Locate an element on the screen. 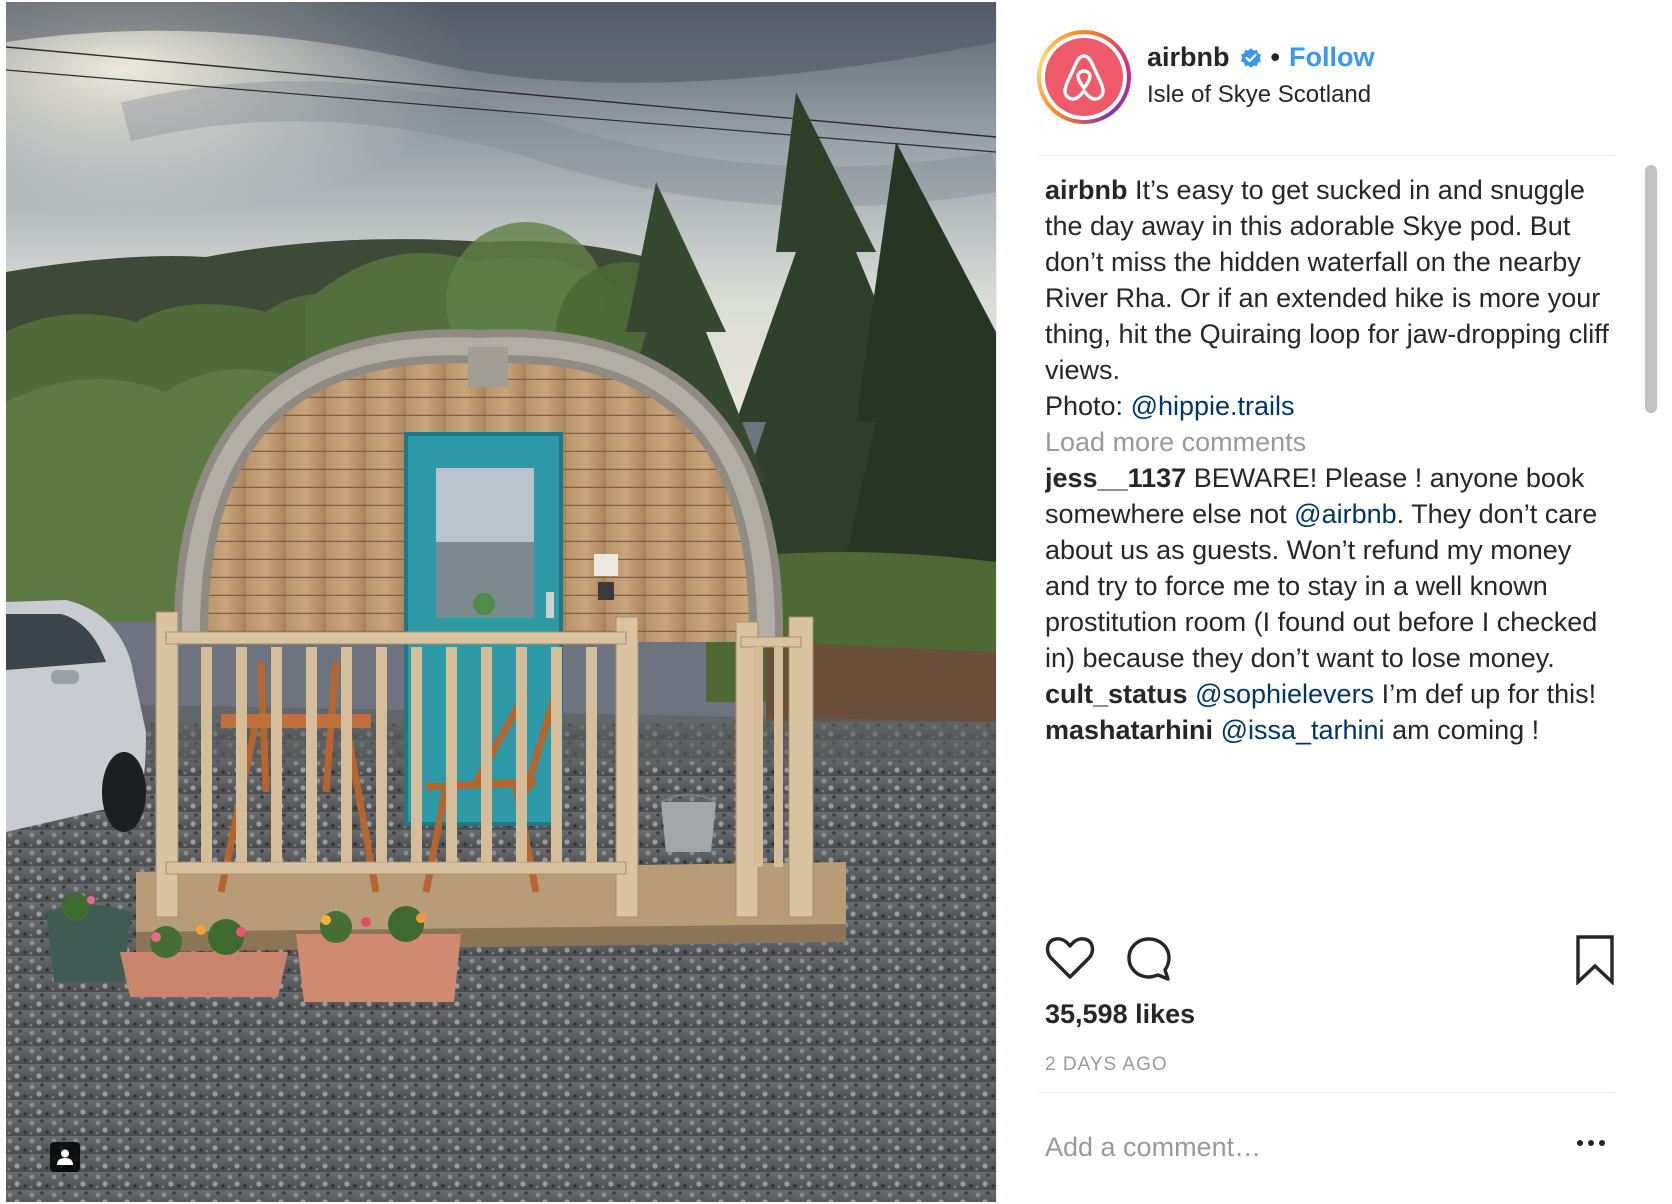 This screenshot has width=1672, height=1204. comment-item: mashatarhini @issa_tarhini am coming ! is located at coordinates (1330, 730).